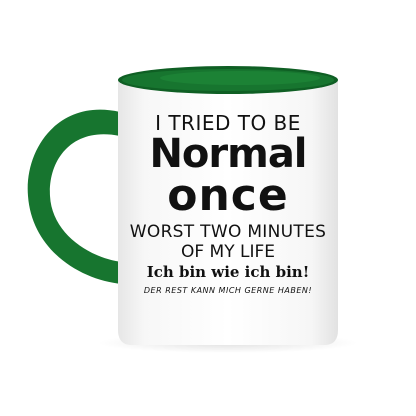 The image size is (416, 416). I want to click on print-line-2: Normal, so click(228, 154).